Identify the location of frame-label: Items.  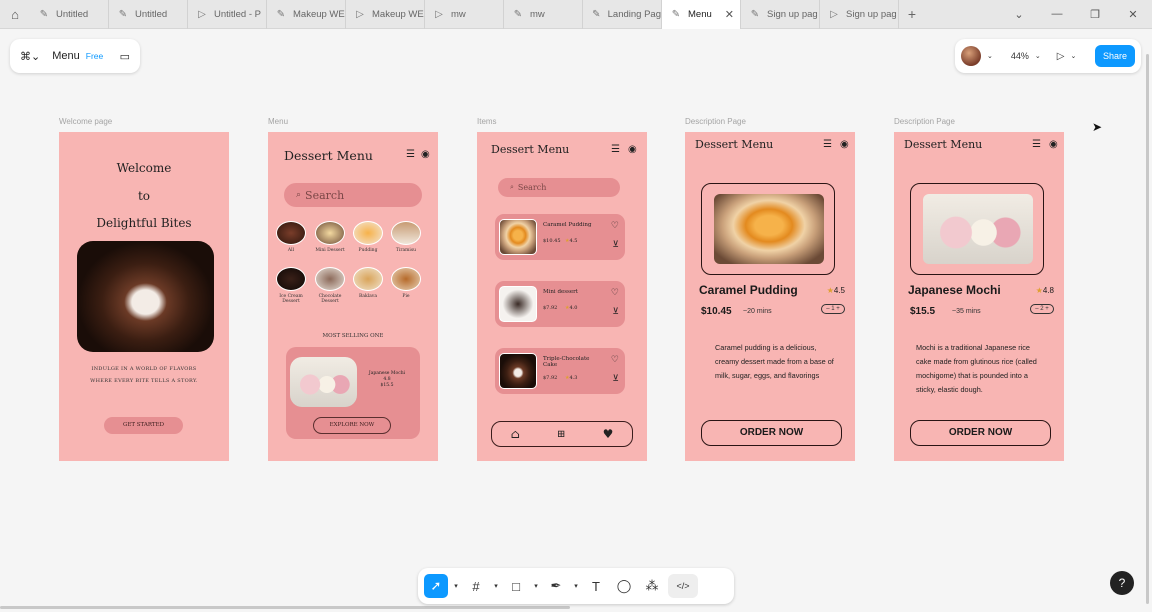
(487, 121).